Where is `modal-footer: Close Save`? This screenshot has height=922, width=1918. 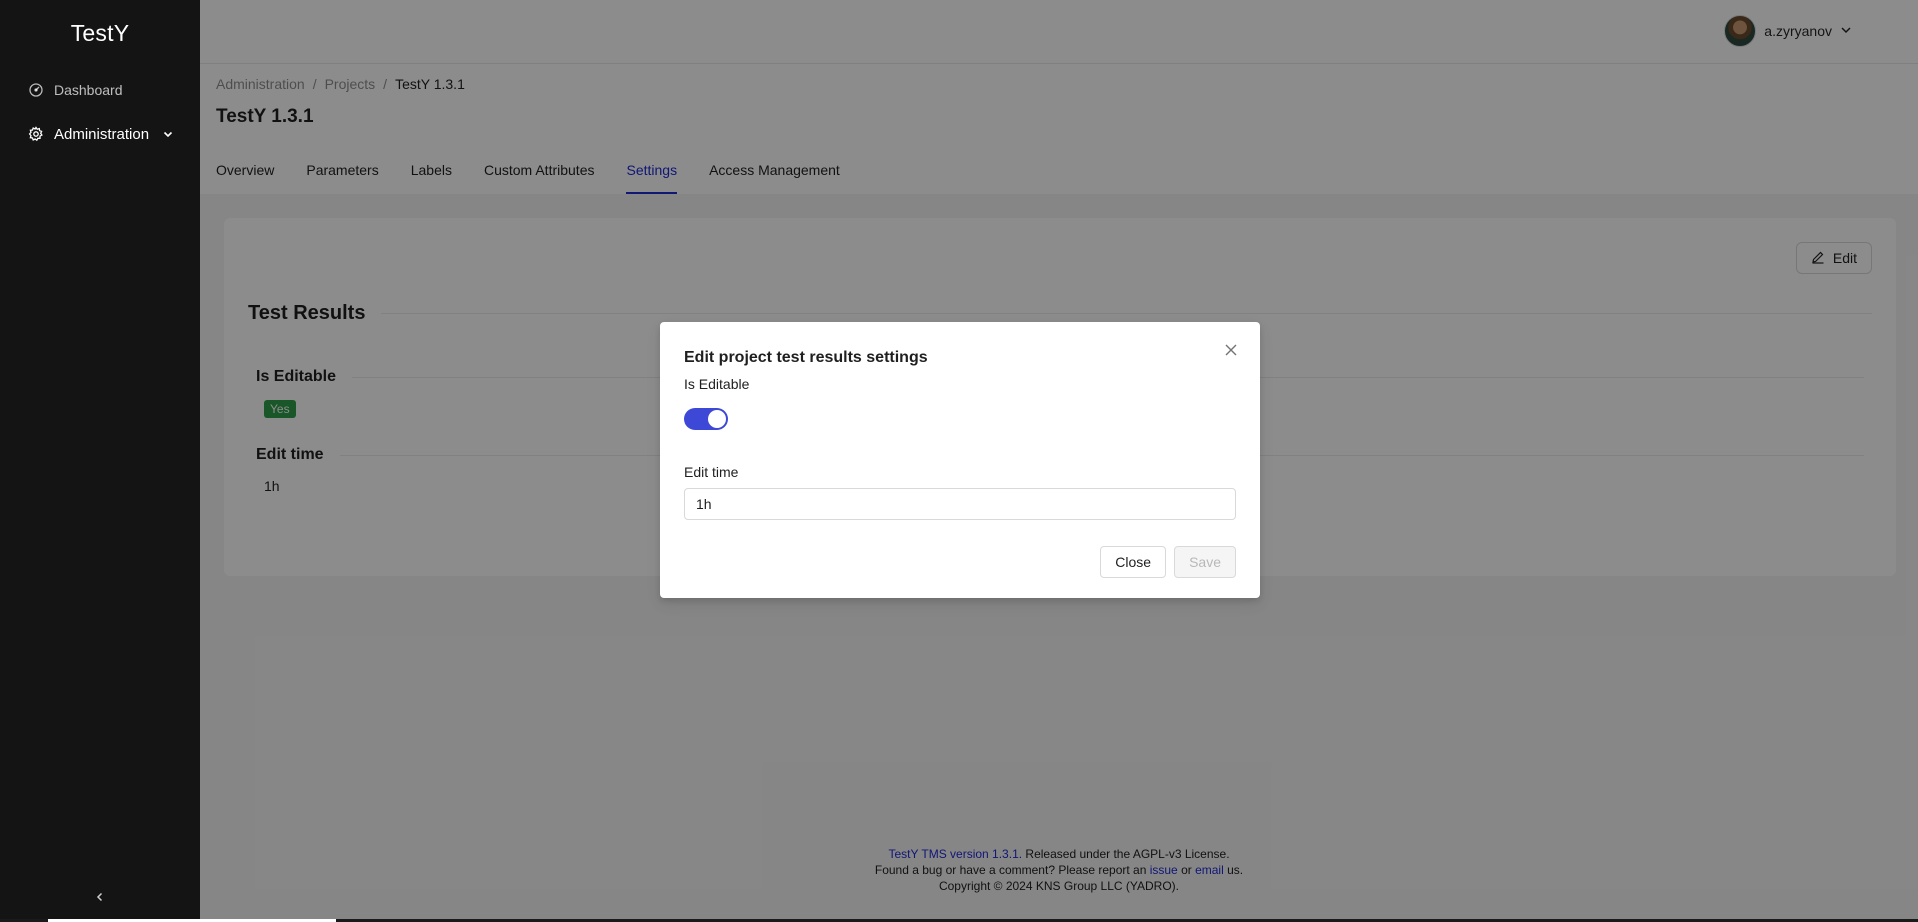
modal-footer: Close Save is located at coordinates (1168, 562).